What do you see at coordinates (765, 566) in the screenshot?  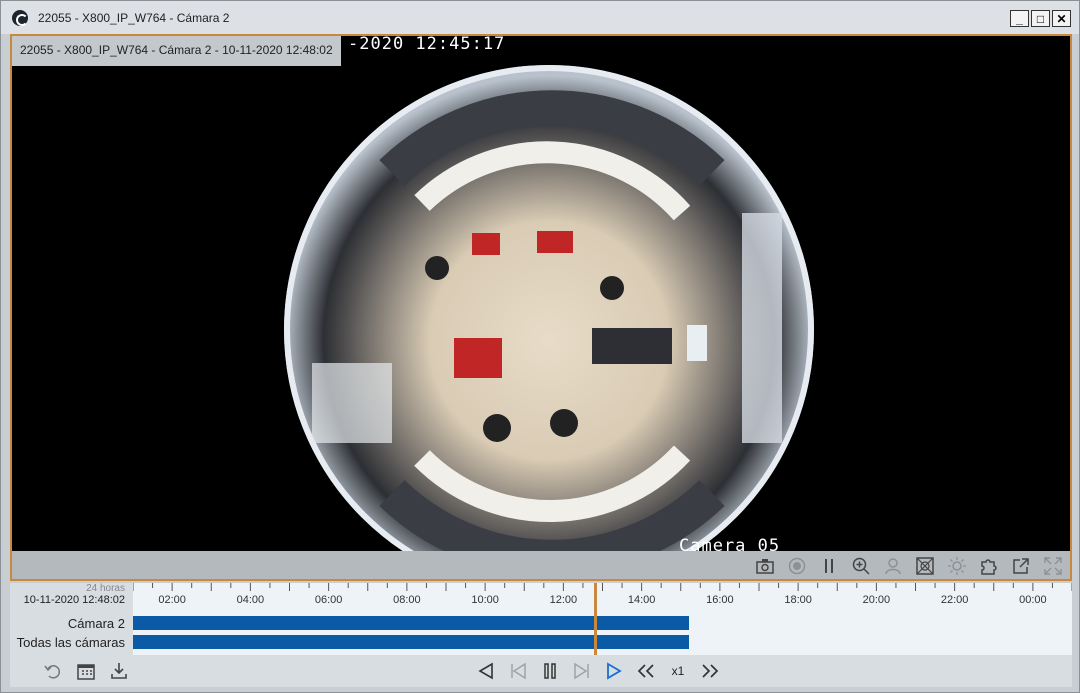 I see `camera-icon` at bounding box center [765, 566].